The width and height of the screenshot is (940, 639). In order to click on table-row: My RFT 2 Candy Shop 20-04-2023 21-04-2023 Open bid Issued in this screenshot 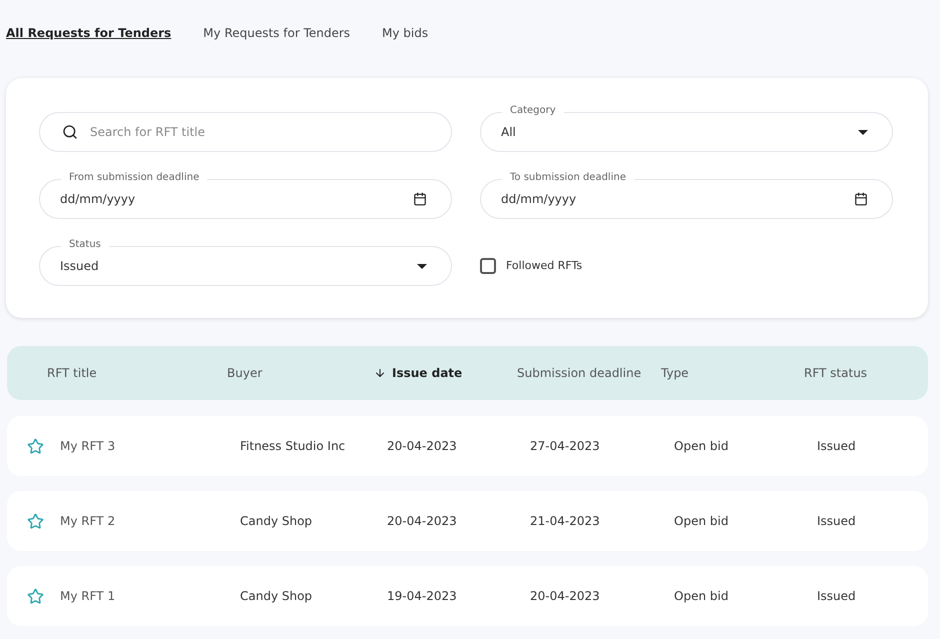, I will do `click(467, 521)`.